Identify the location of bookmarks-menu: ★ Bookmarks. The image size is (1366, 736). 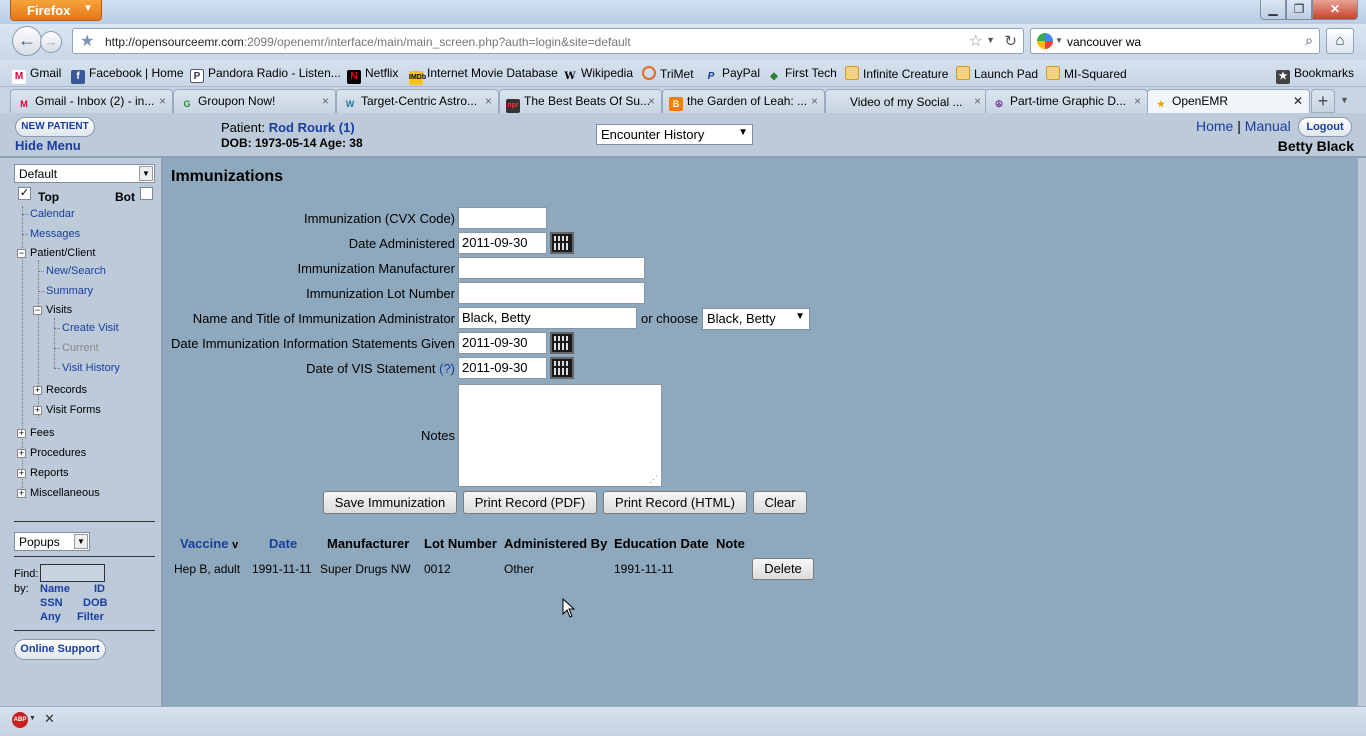
(1315, 75).